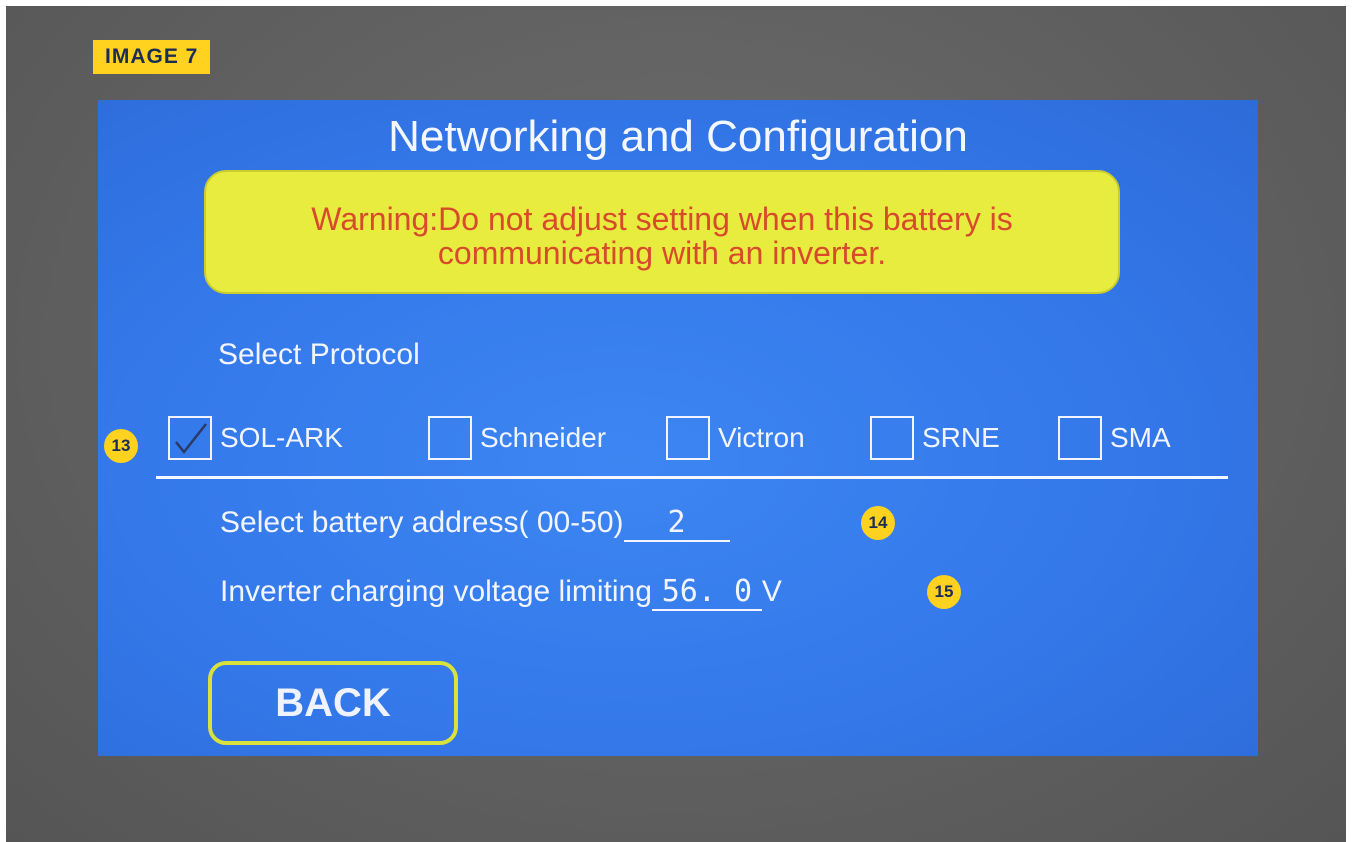  I want to click on voltage-limit-row: Inverter charging voltage limiting 56. 0V, so click(501, 592).